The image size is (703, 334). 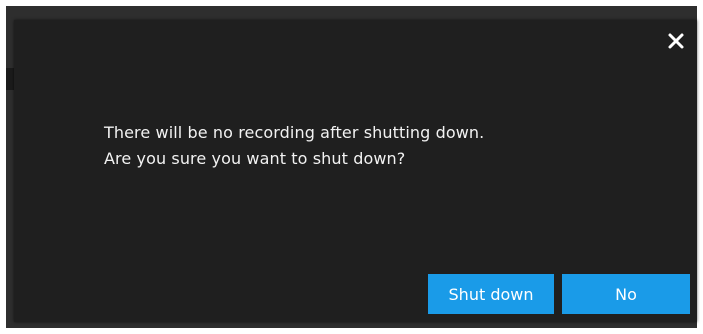 I want to click on no-button: No, so click(x=626, y=294).